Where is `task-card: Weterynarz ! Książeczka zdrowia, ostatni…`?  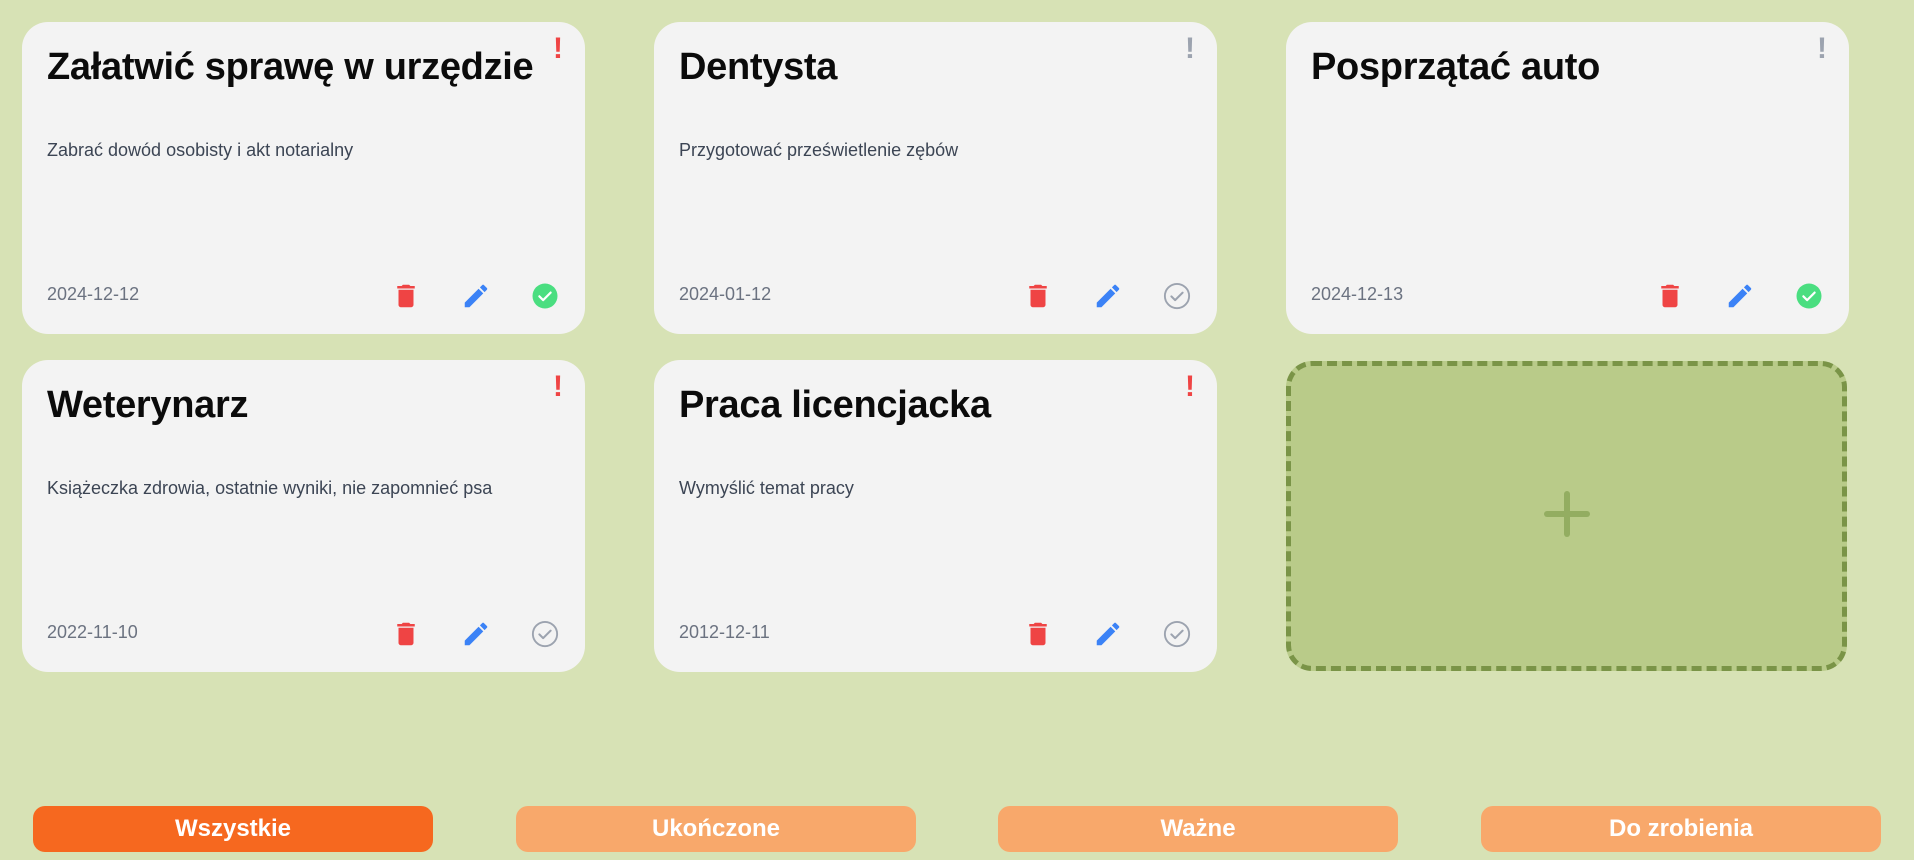 task-card: Weterynarz ! Książeczka zdrowia, ostatni… is located at coordinates (303, 516).